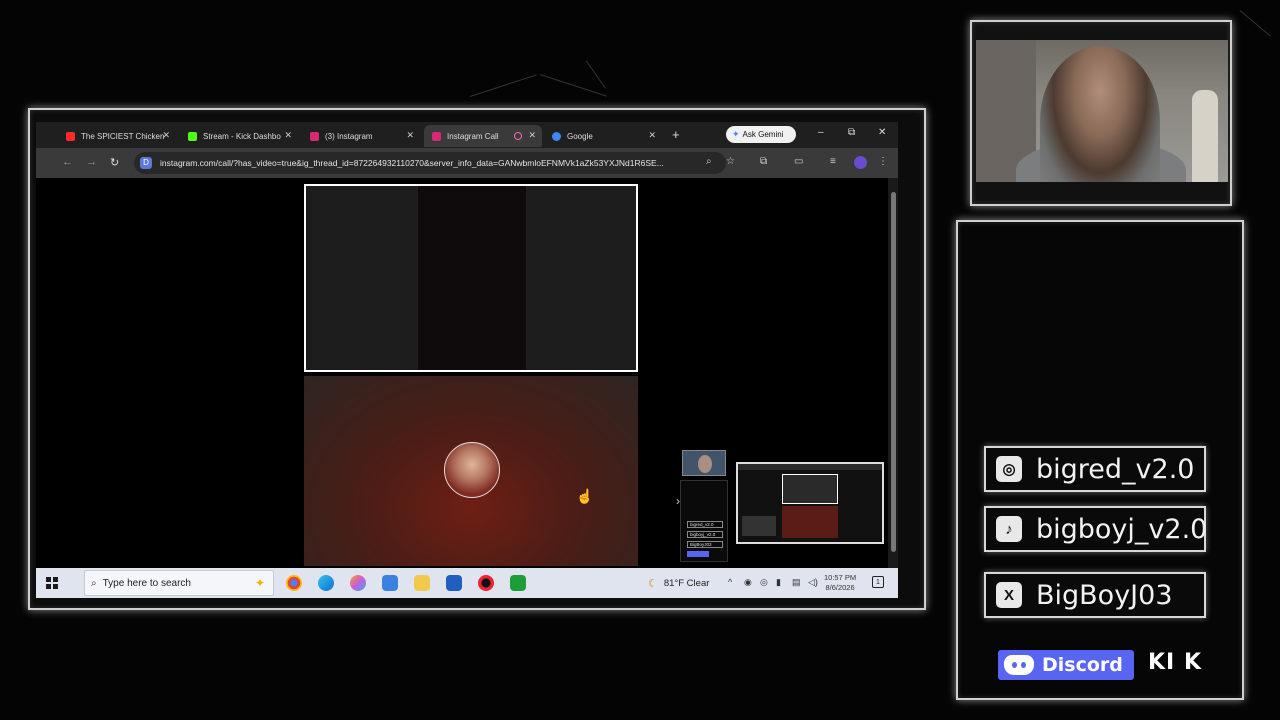  I want to click on hand-cursor-icon: ☝, so click(585, 496).